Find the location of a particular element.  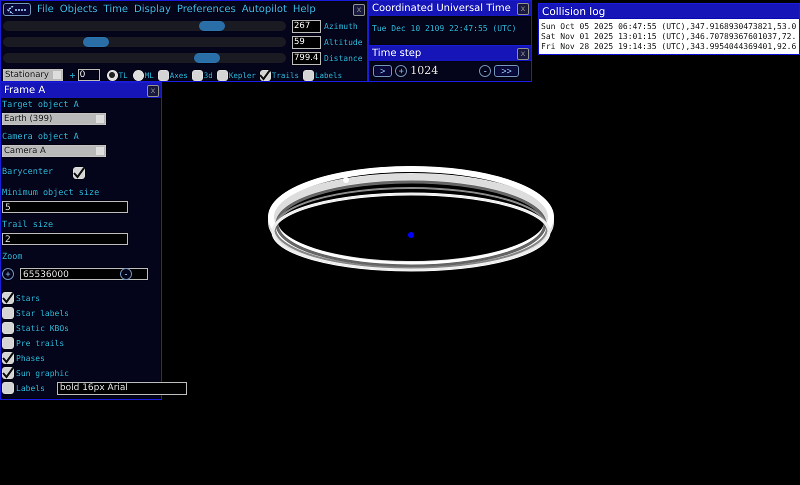

label-font-field: bold 16px Arial is located at coordinates (121, 388).